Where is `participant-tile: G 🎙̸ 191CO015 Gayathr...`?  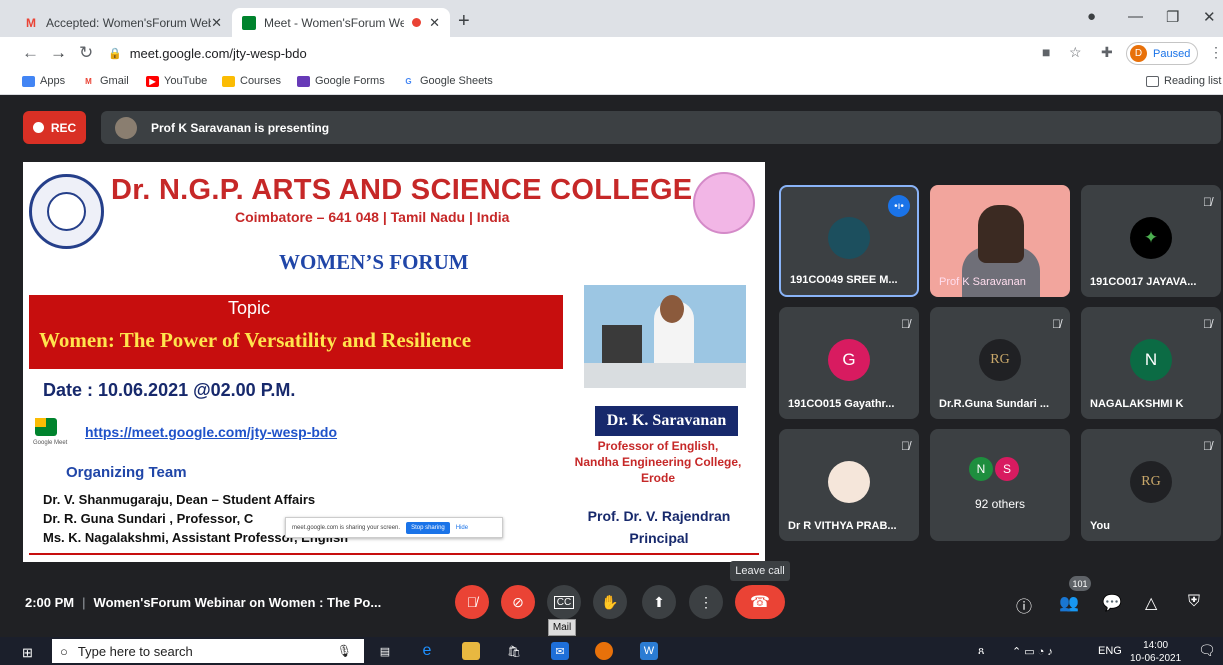
participant-tile: G 🎙̸ 191CO015 Gayathr... is located at coordinates (849, 363).